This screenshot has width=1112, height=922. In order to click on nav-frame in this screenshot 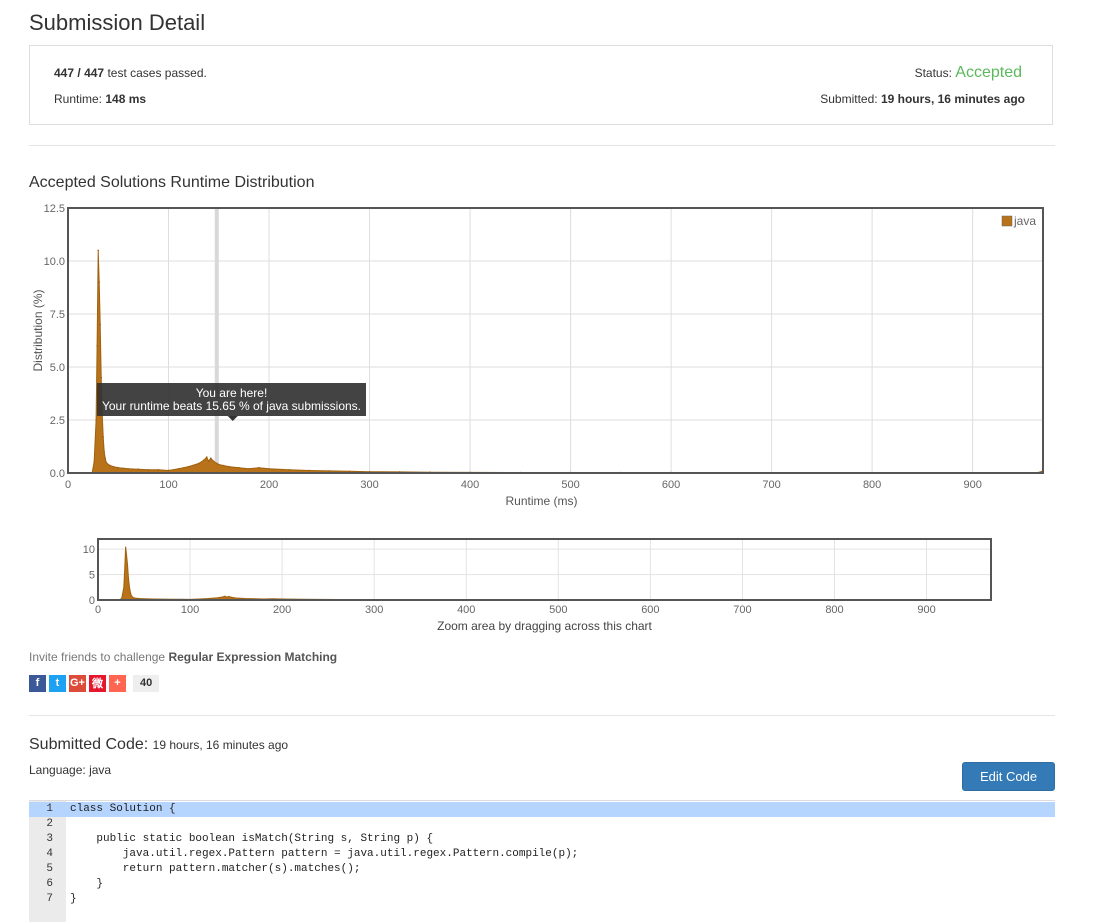, I will do `click(544, 569)`.